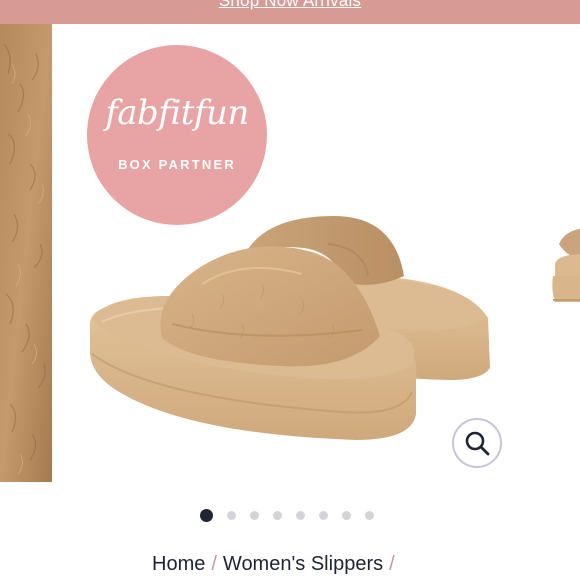  Describe the element at coordinates (566, 265) in the screenshot. I see `slipper-peek-image` at that location.